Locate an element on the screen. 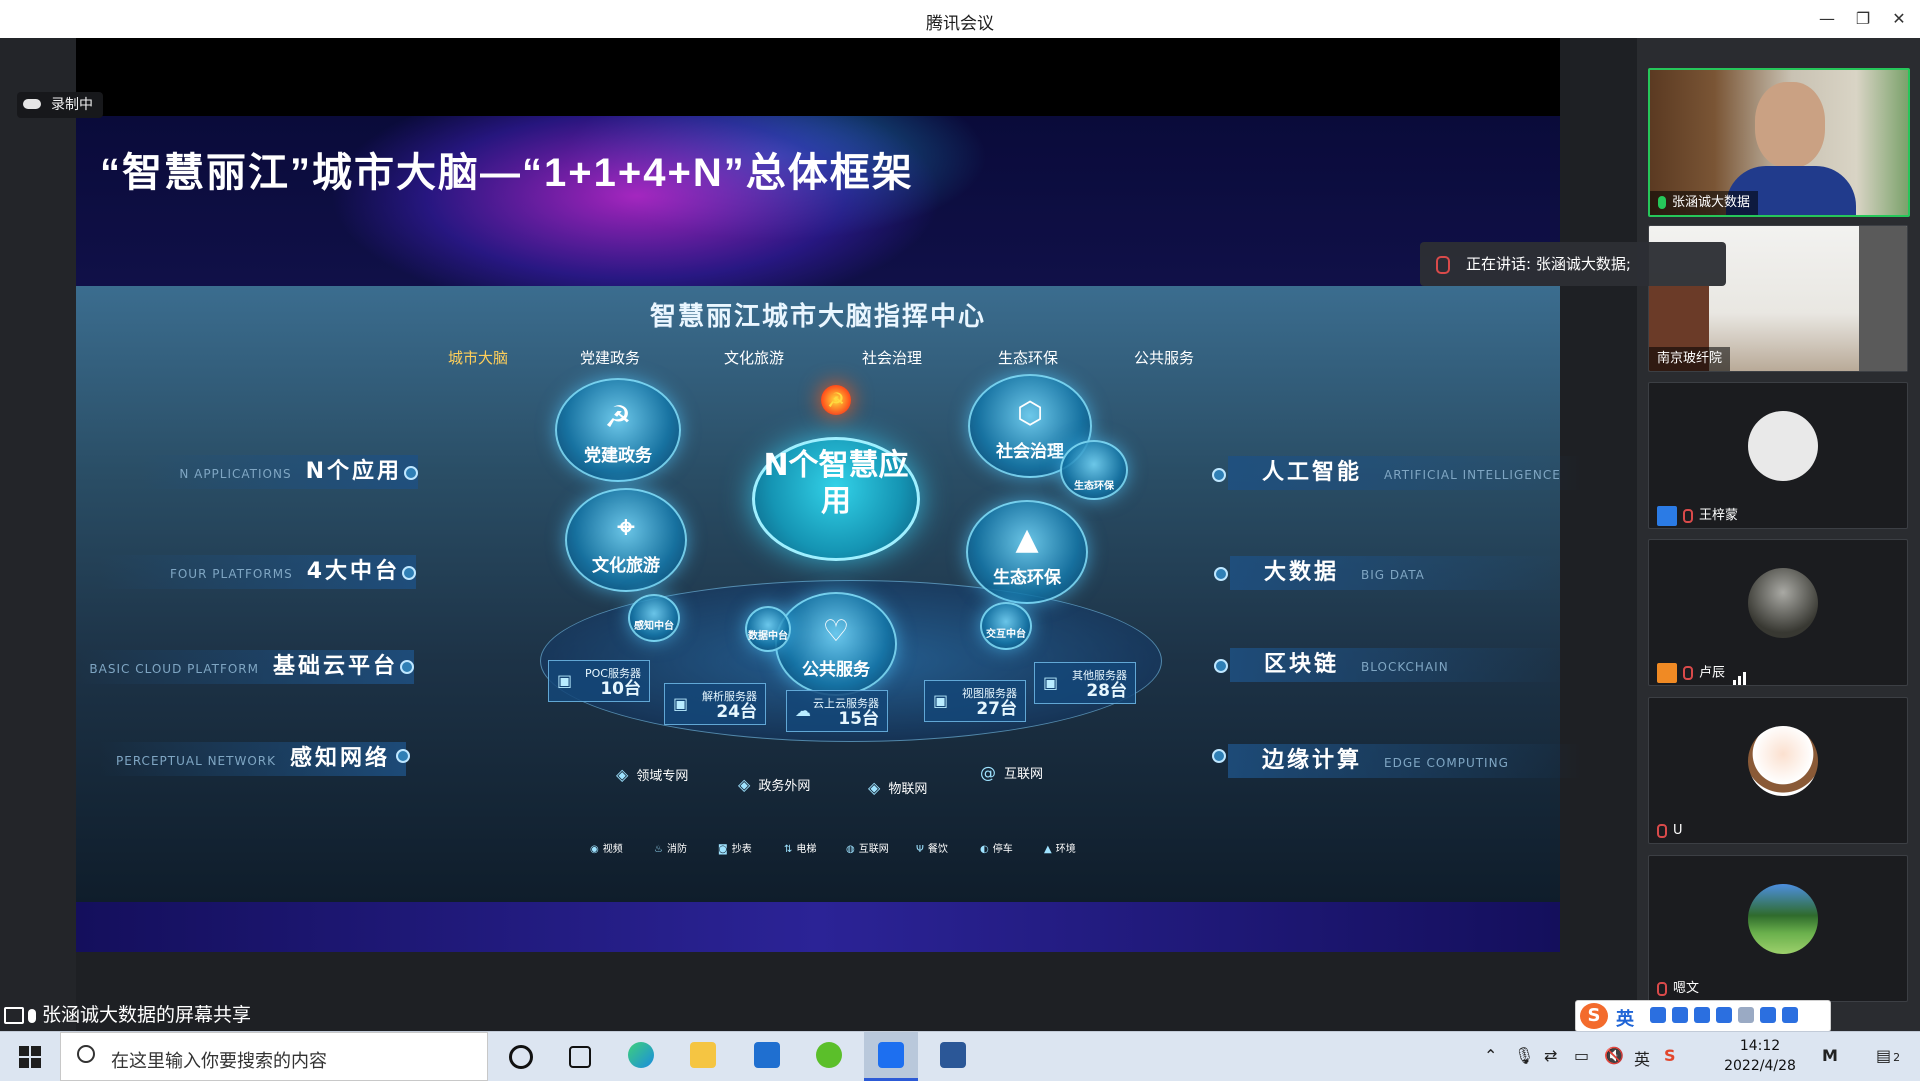 The width and height of the screenshot is (1920, 1081). cloud-icon is located at coordinates (32, 104).